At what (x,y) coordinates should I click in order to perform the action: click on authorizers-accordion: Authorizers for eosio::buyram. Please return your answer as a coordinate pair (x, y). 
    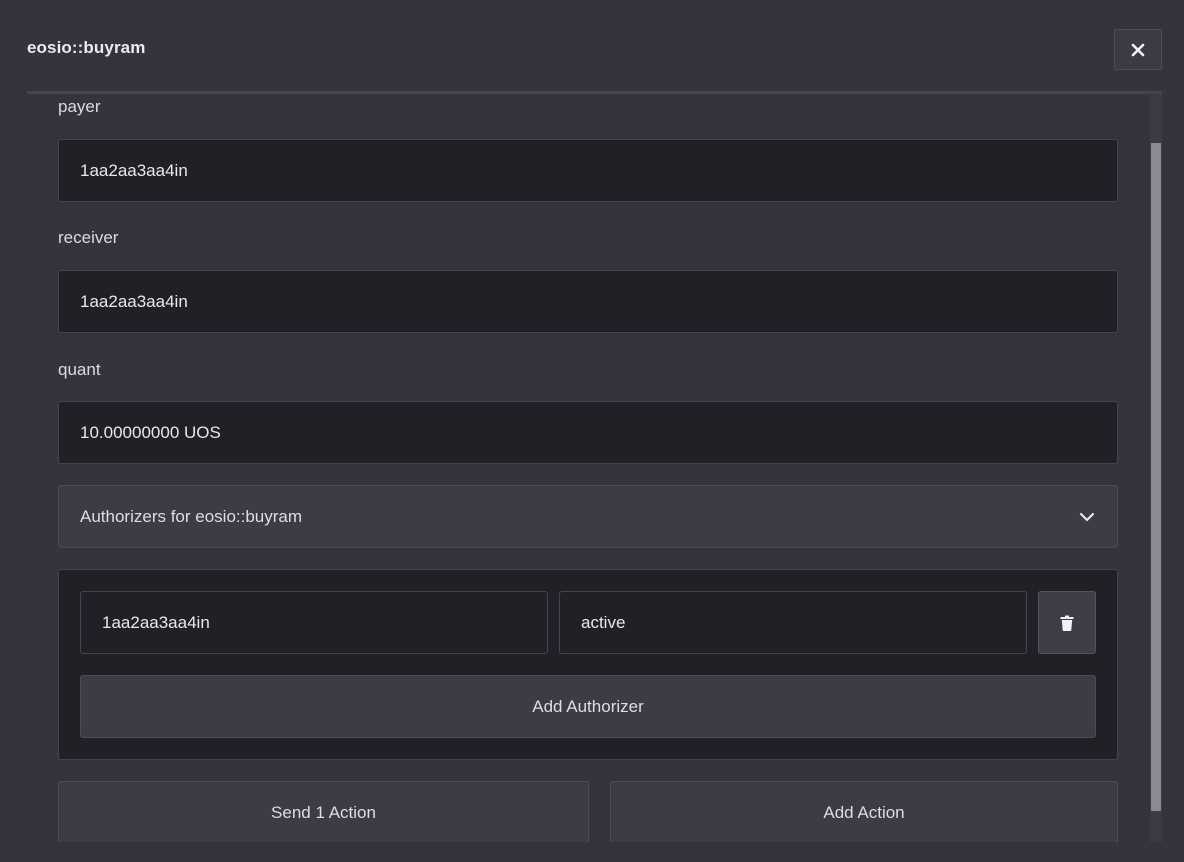
    Looking at the image, I should click on (588, 516).